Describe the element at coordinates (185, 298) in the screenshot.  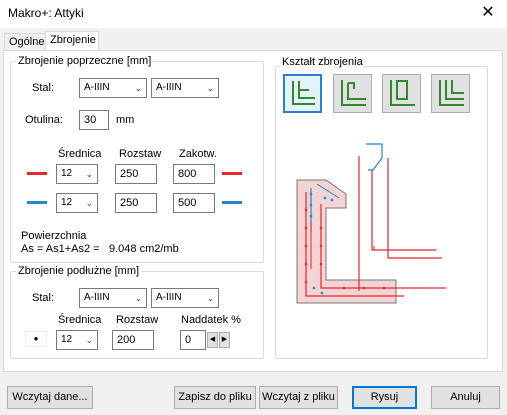
I see `long-steel-select-2: A-IIIN ⌄` at that location.